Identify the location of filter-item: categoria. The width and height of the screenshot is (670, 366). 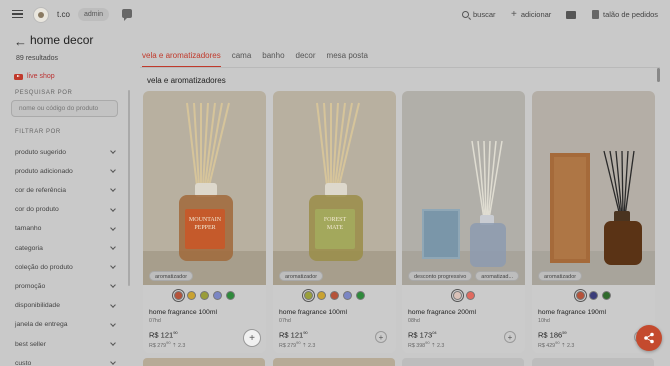
(66, 248).